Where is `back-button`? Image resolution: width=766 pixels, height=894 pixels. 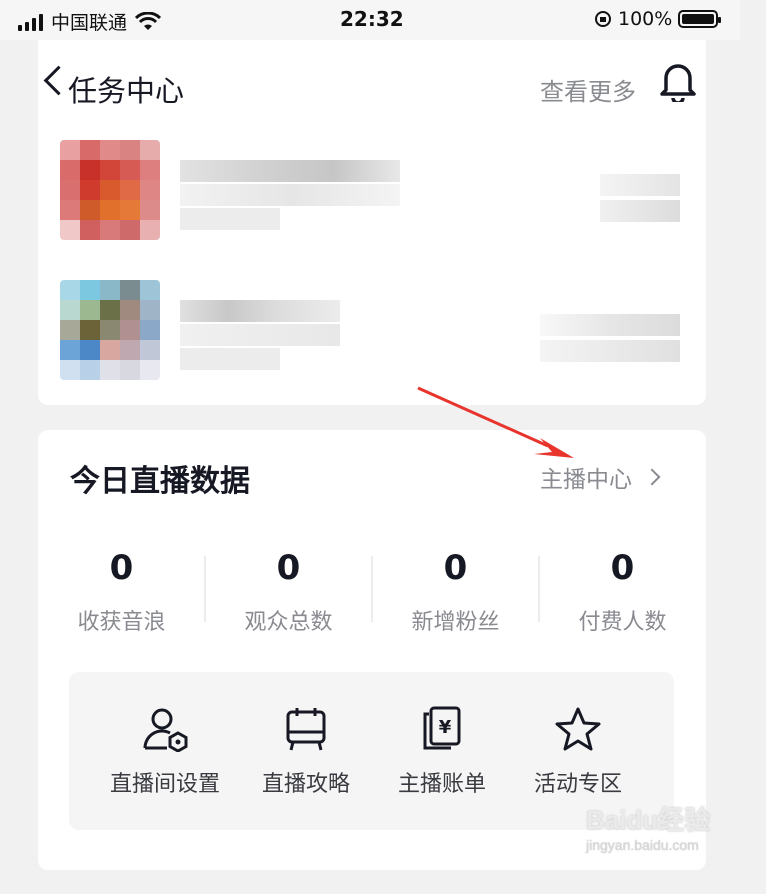
back-button is located at coordinates (53, 80).